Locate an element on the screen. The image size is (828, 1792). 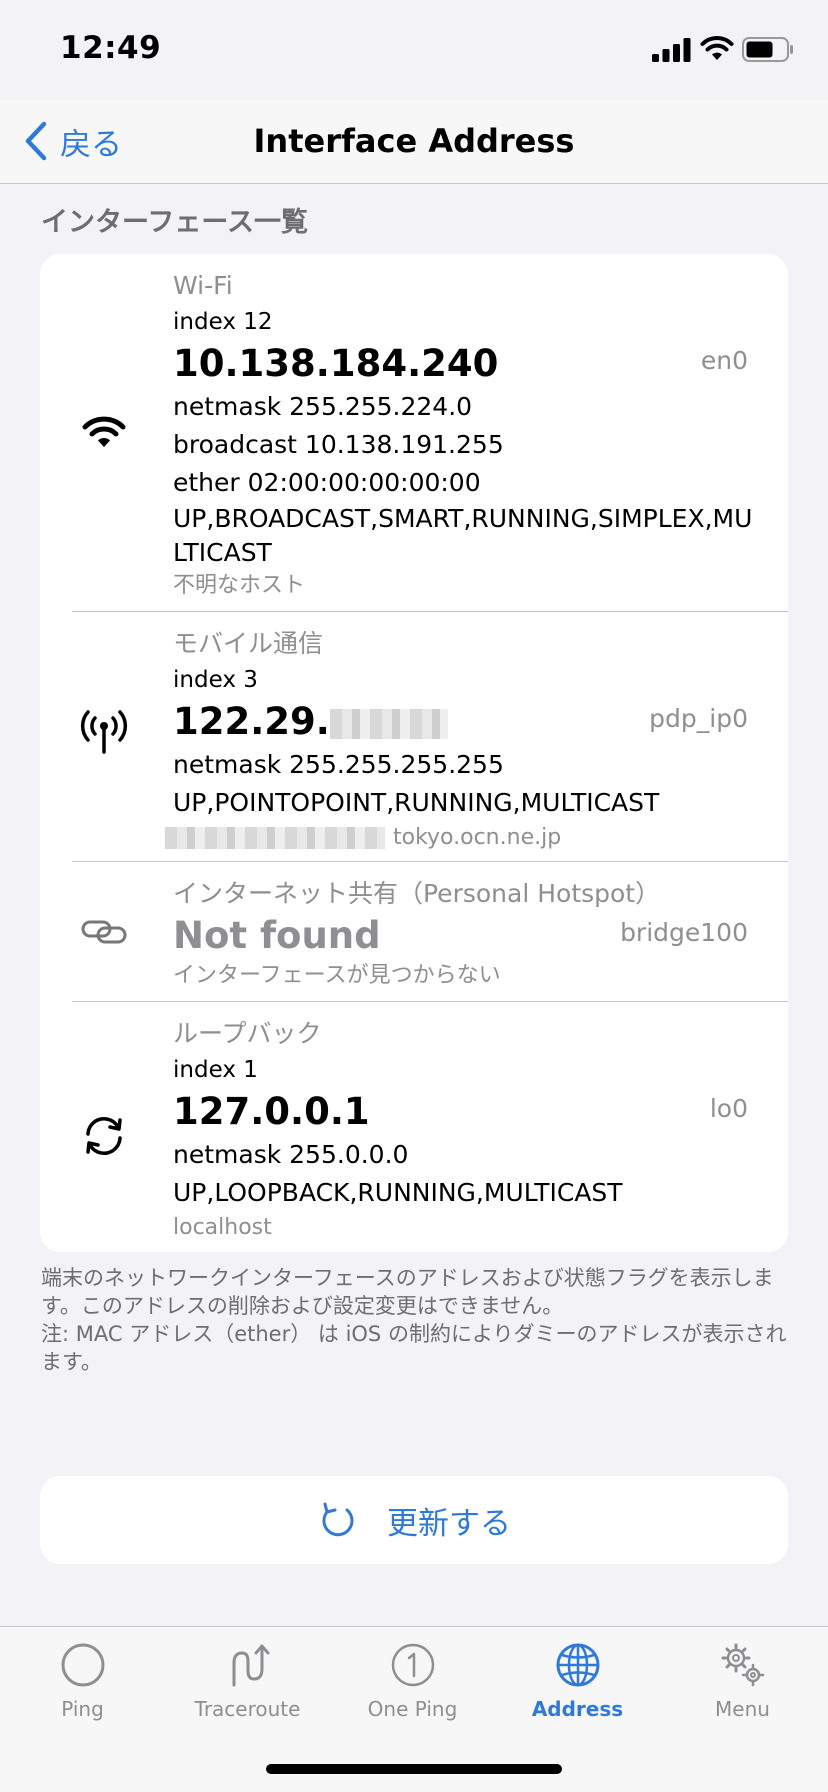
interface-netmask: netmask 255.255.224.0 is located at coordinates (323, 406).